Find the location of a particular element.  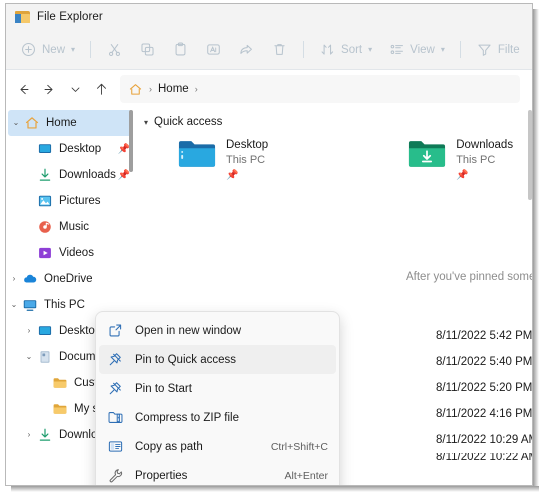

videos-icon is located at coordinates (45, 253).